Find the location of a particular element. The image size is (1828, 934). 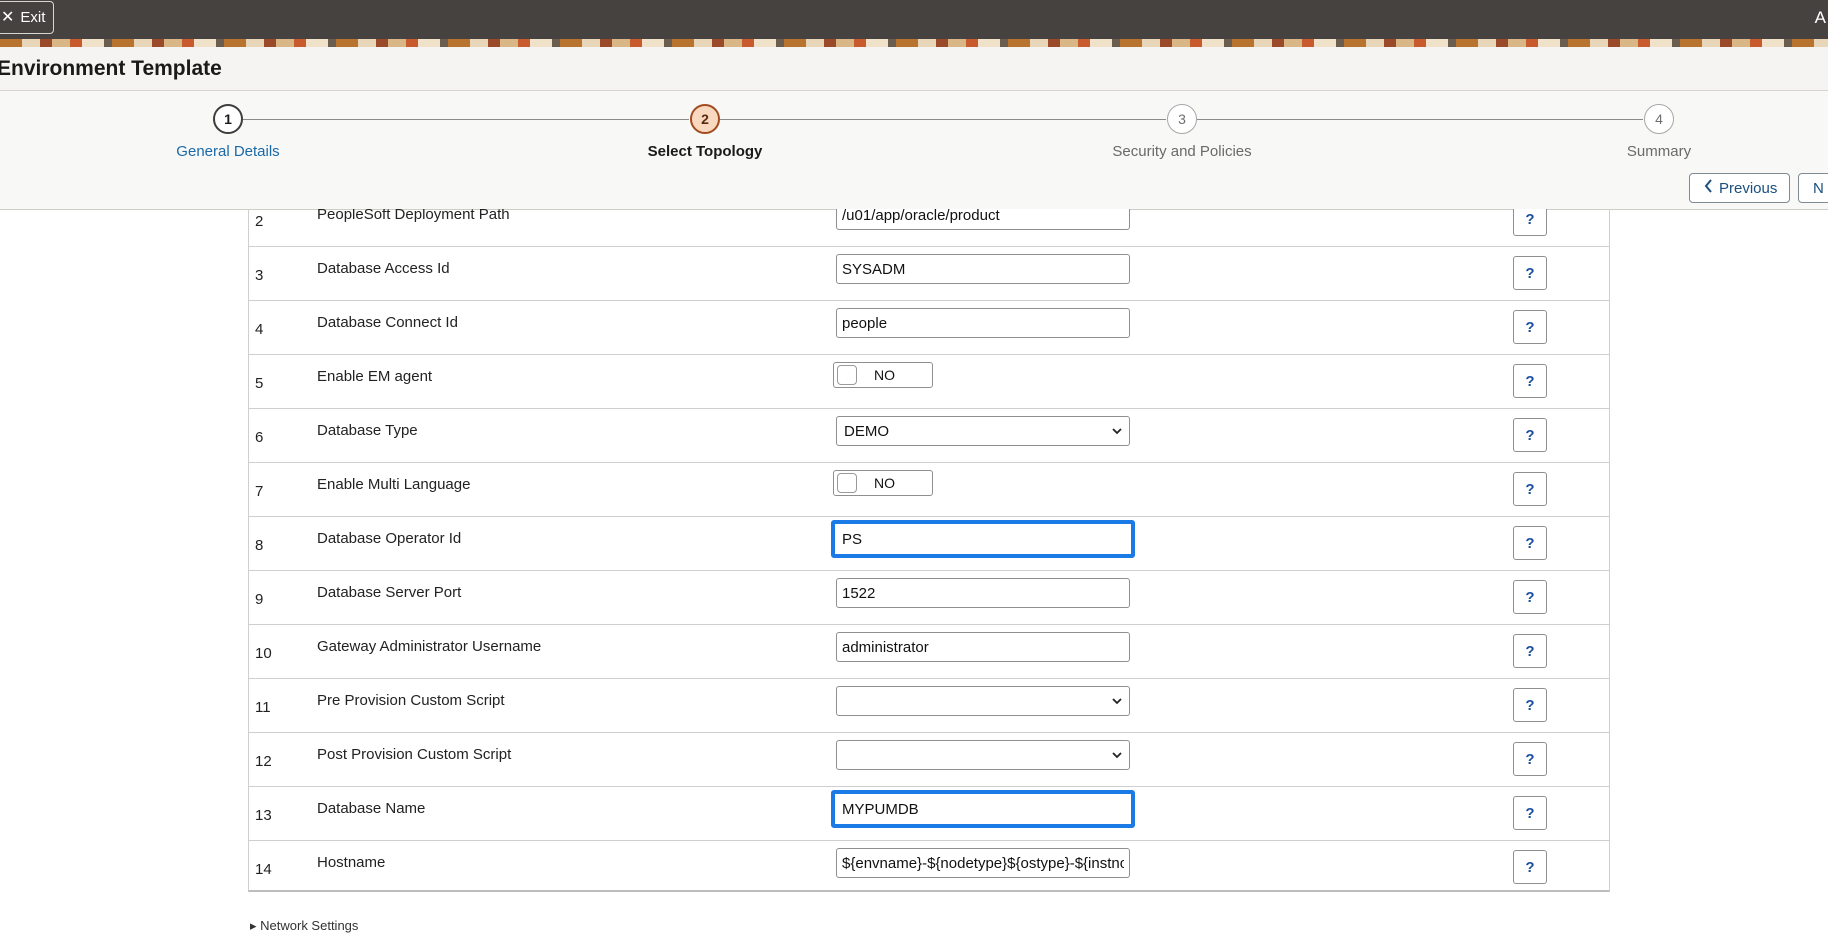

step-4-circle: 4 is located at coordinates (1659, 119).